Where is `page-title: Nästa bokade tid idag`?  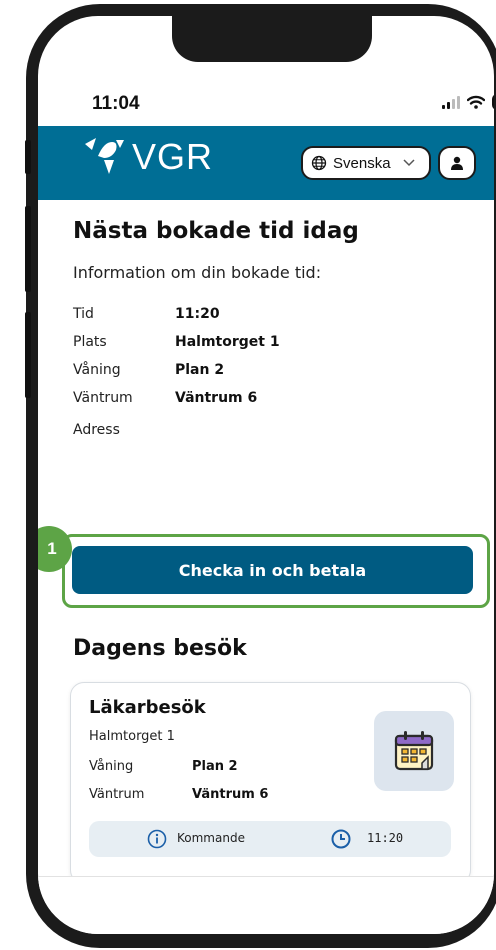
page-title: Nästa bokade tid idag is located at coordinates (216, 231).